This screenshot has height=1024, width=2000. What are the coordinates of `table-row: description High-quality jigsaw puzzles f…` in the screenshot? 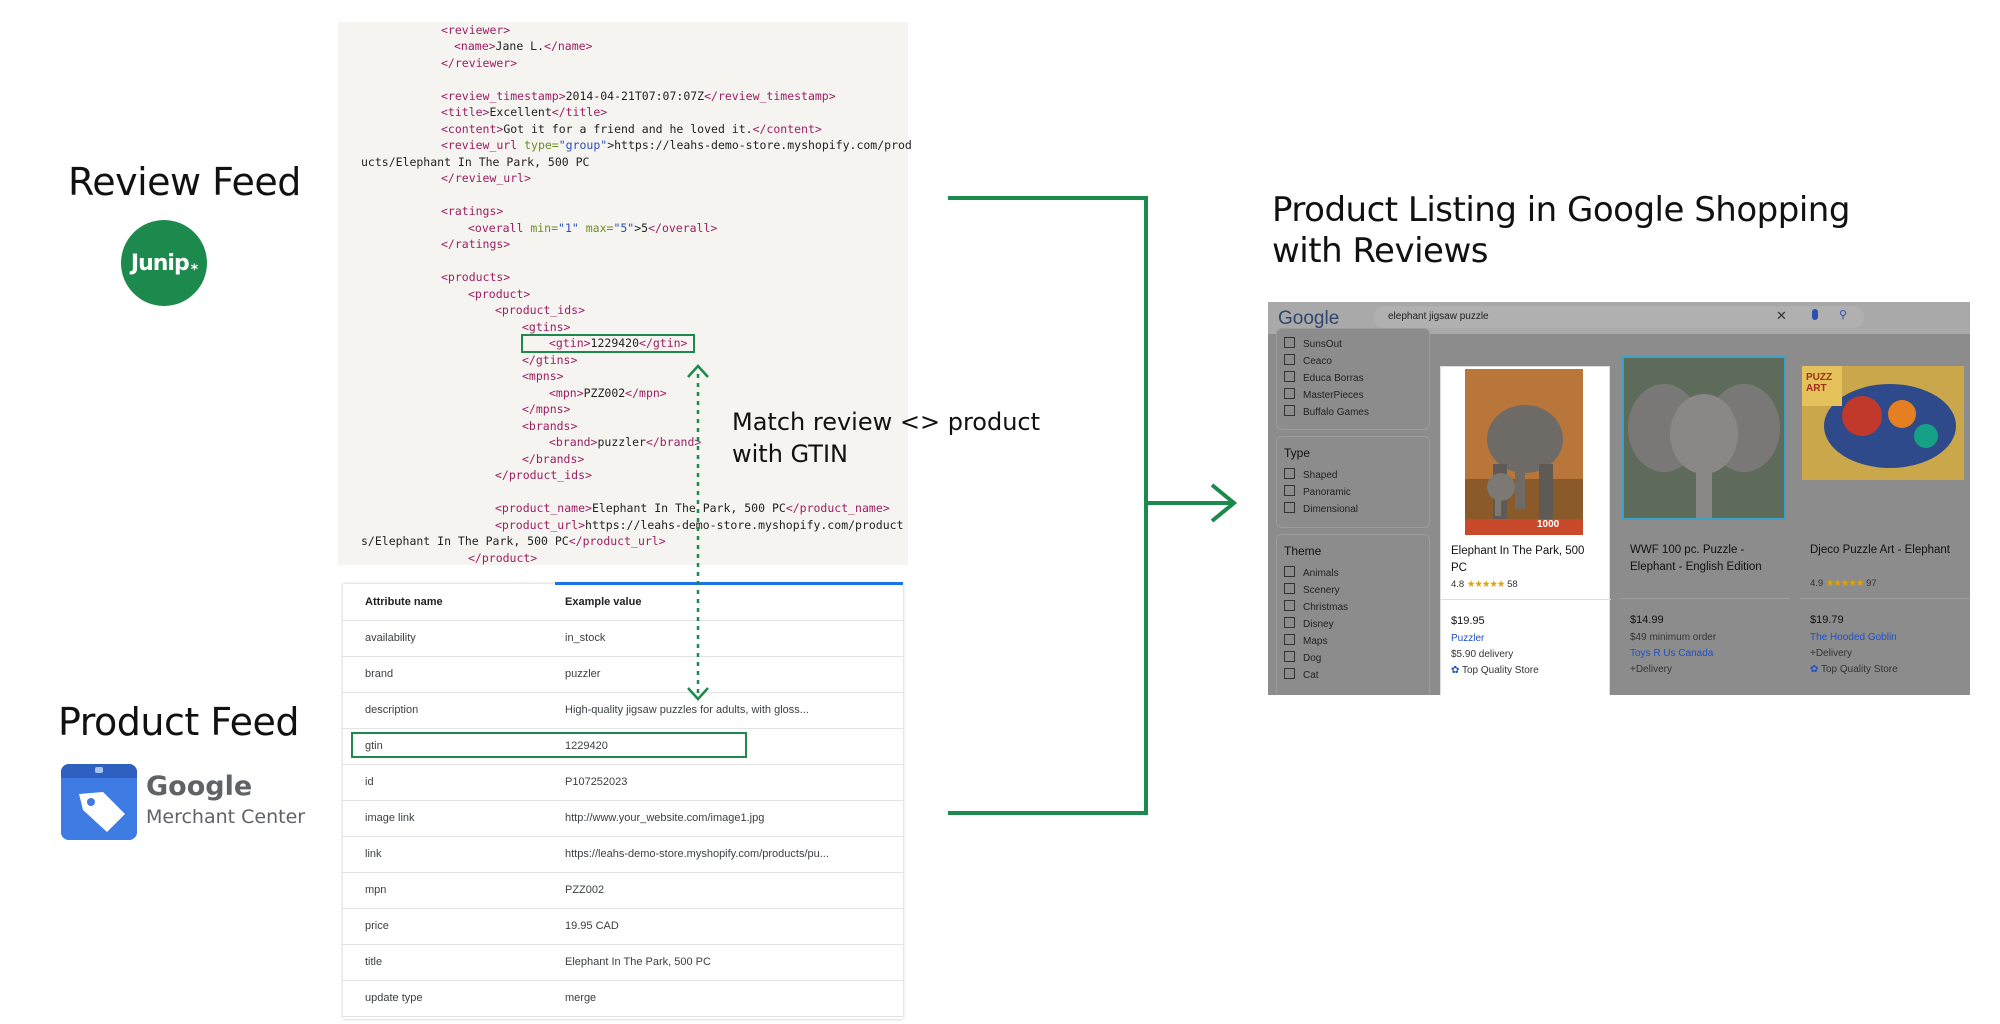 It's located at (623, 710).